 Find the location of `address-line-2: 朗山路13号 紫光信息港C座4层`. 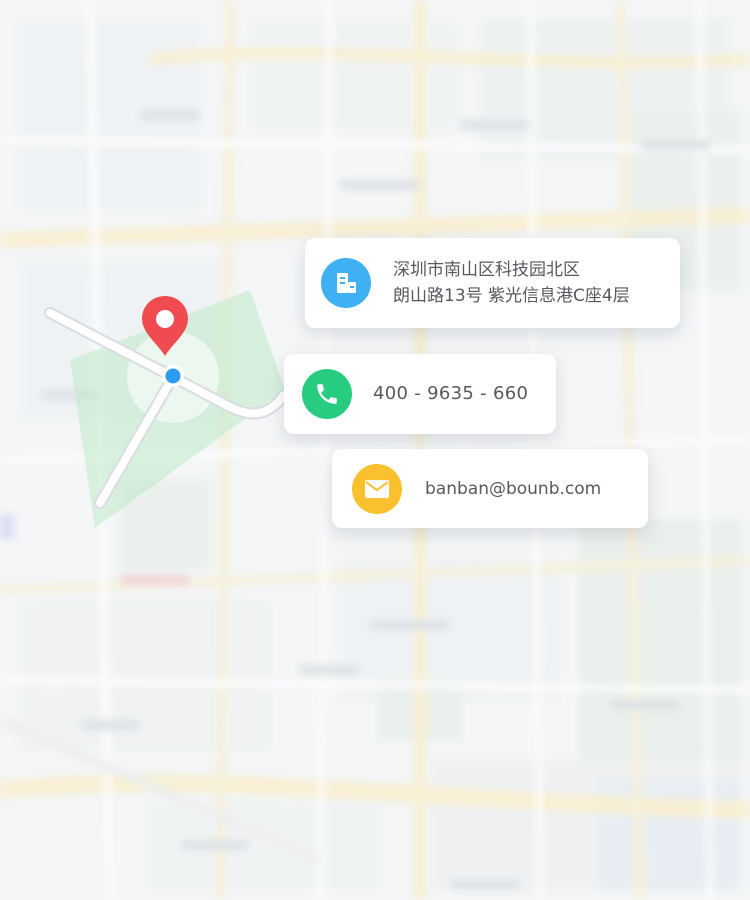

address-line-2: 朗山路13号 紫光信息港C座4层 is located at coordinates (511, 296).